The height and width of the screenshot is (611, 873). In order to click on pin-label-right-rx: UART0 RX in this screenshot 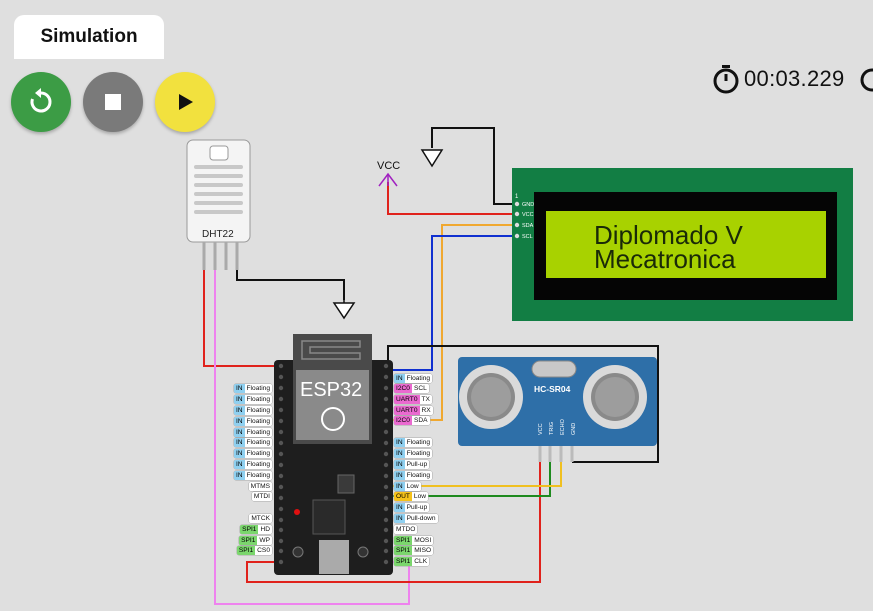, I will do `click(413, 410)`.